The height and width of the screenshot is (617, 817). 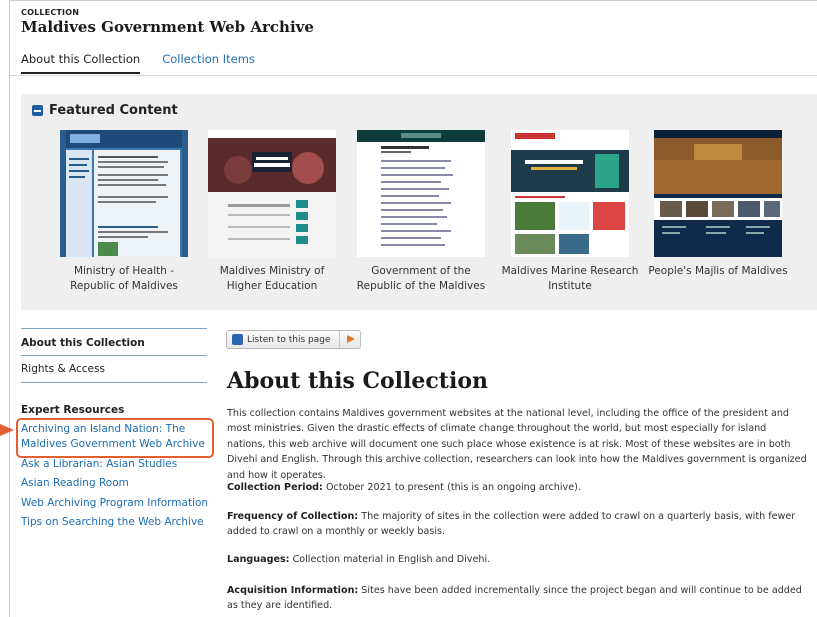 I want to click on highlight-box, so click(x=115, y=438).